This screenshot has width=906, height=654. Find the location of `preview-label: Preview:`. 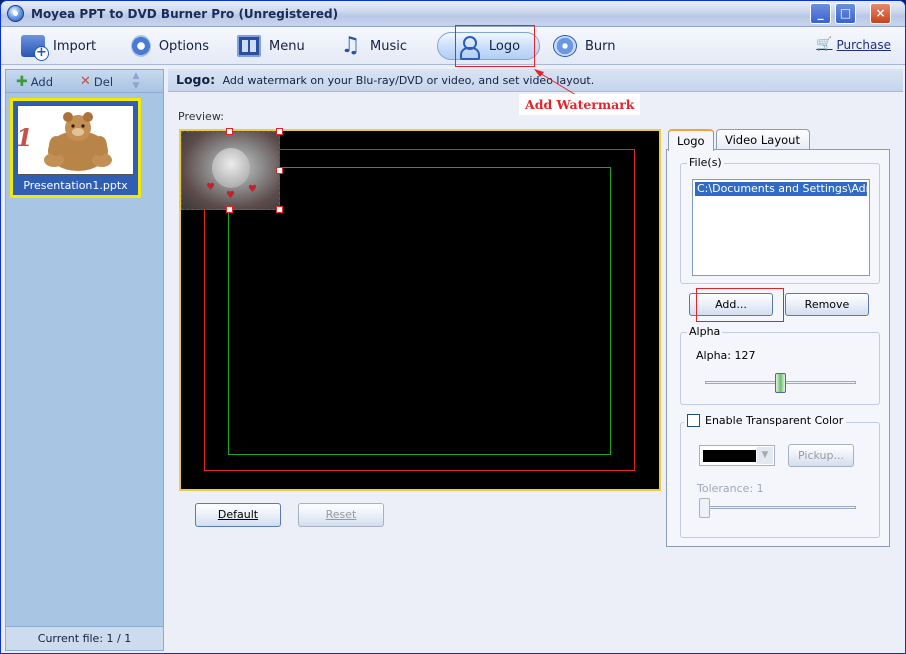

preview-label: Preview: is located at coordinates (201, 116).